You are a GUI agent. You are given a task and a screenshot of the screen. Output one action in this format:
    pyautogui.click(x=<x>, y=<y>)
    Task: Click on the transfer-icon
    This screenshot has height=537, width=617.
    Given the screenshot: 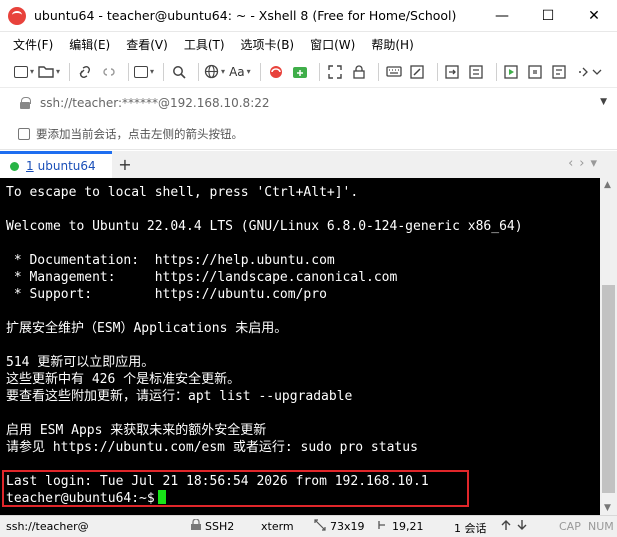 What is the action you would take?
    pyautogui.click(x=476, y=71)
    